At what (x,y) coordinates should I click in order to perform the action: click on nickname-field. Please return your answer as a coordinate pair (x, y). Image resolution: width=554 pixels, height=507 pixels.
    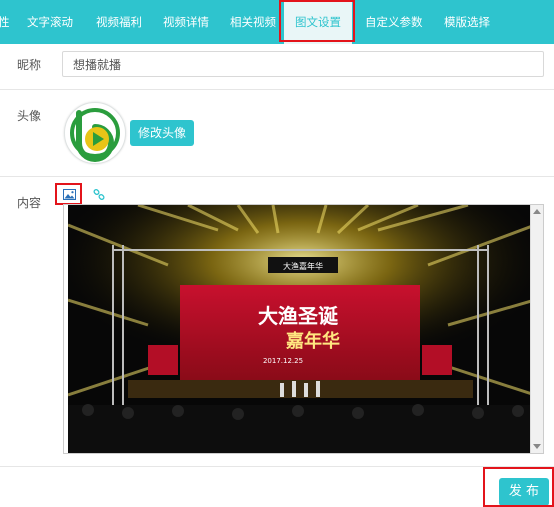
    Looking at the image, I should click on (303, 64).